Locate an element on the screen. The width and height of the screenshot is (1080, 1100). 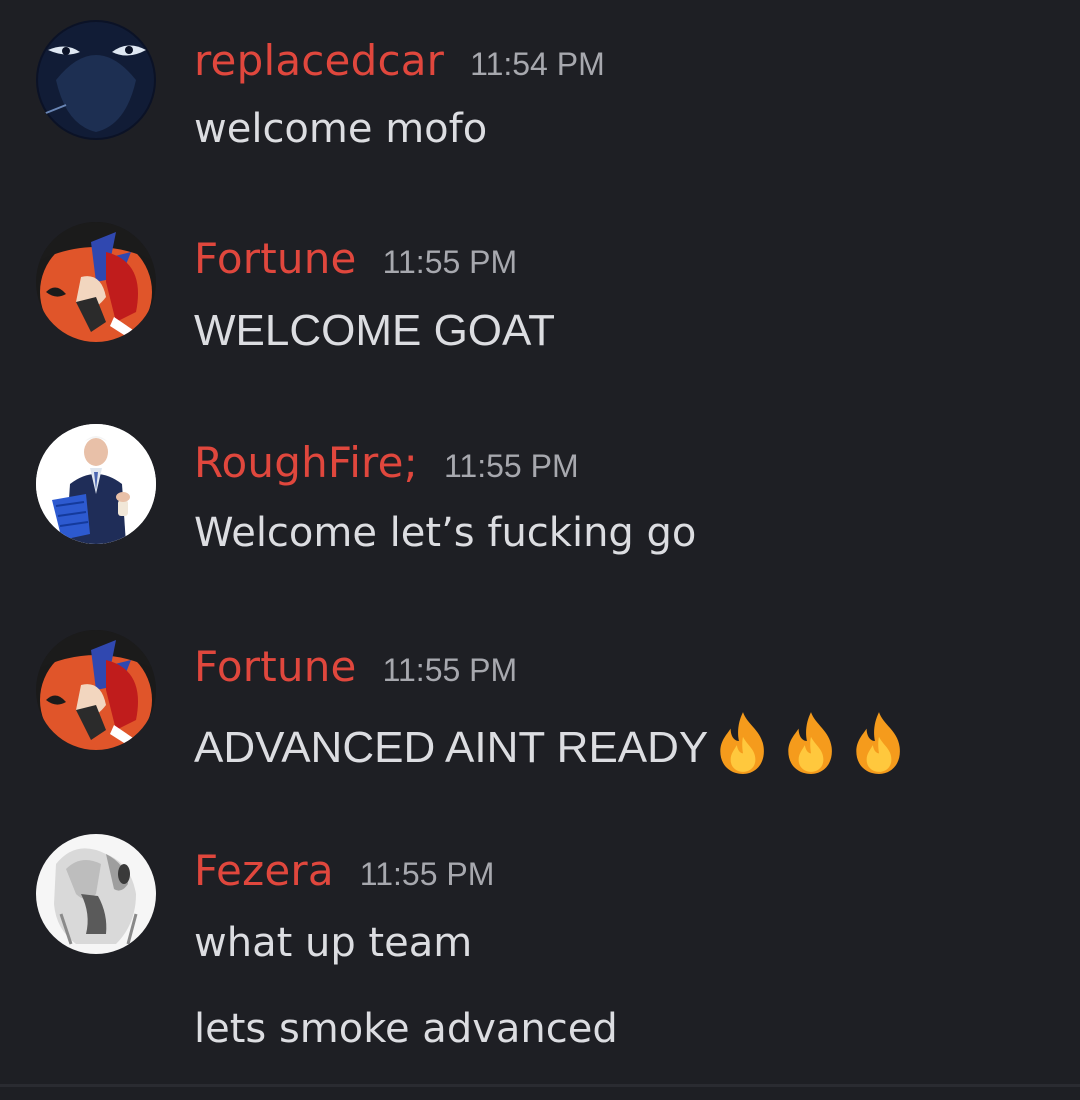
timestamp: 11:54 PM is located at coordinates (537, 64).